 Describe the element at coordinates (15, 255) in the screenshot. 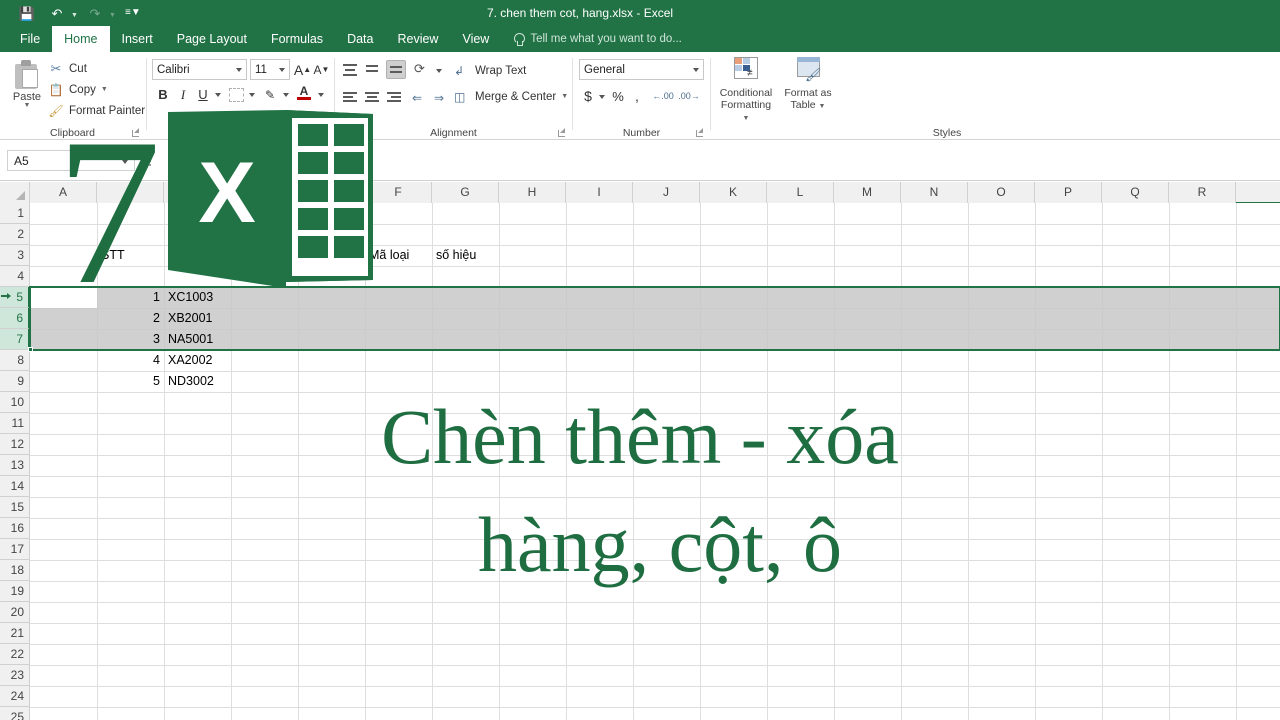

I see `row-header-3: 3` at that location.